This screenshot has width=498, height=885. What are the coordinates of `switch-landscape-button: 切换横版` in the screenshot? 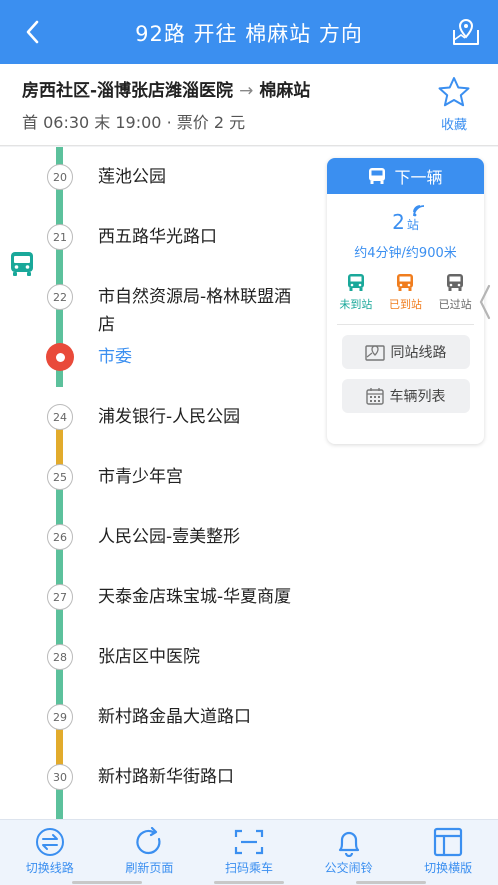 It's located at (448, 852).